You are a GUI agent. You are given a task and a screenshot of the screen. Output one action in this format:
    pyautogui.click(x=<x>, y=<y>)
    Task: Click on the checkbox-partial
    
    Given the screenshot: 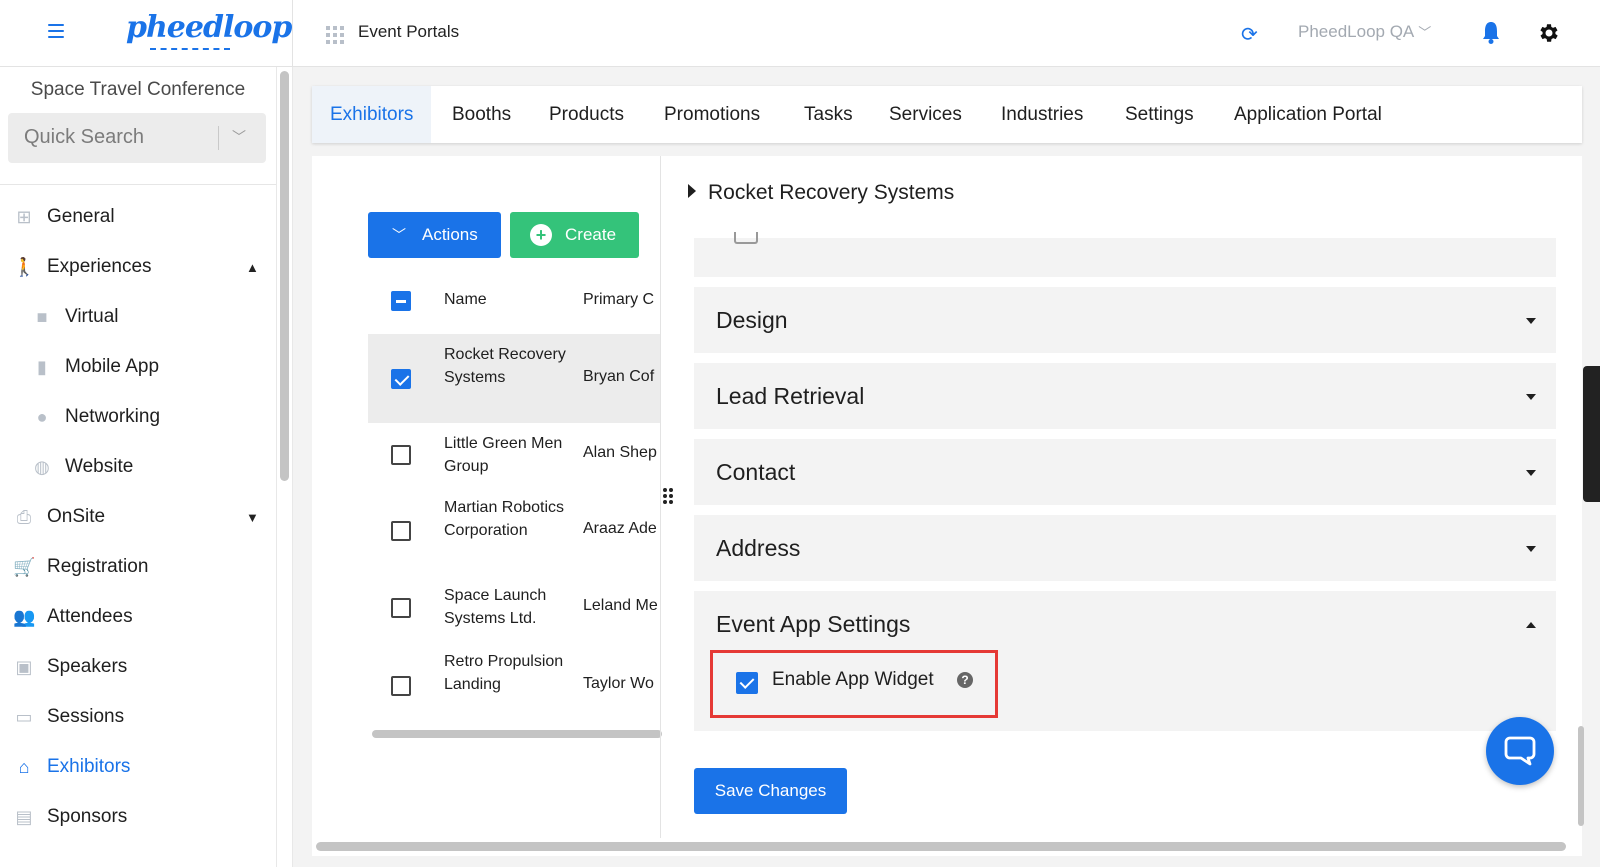 What is the action you would take?
    pyautogui.click(x=746, y=238)
    